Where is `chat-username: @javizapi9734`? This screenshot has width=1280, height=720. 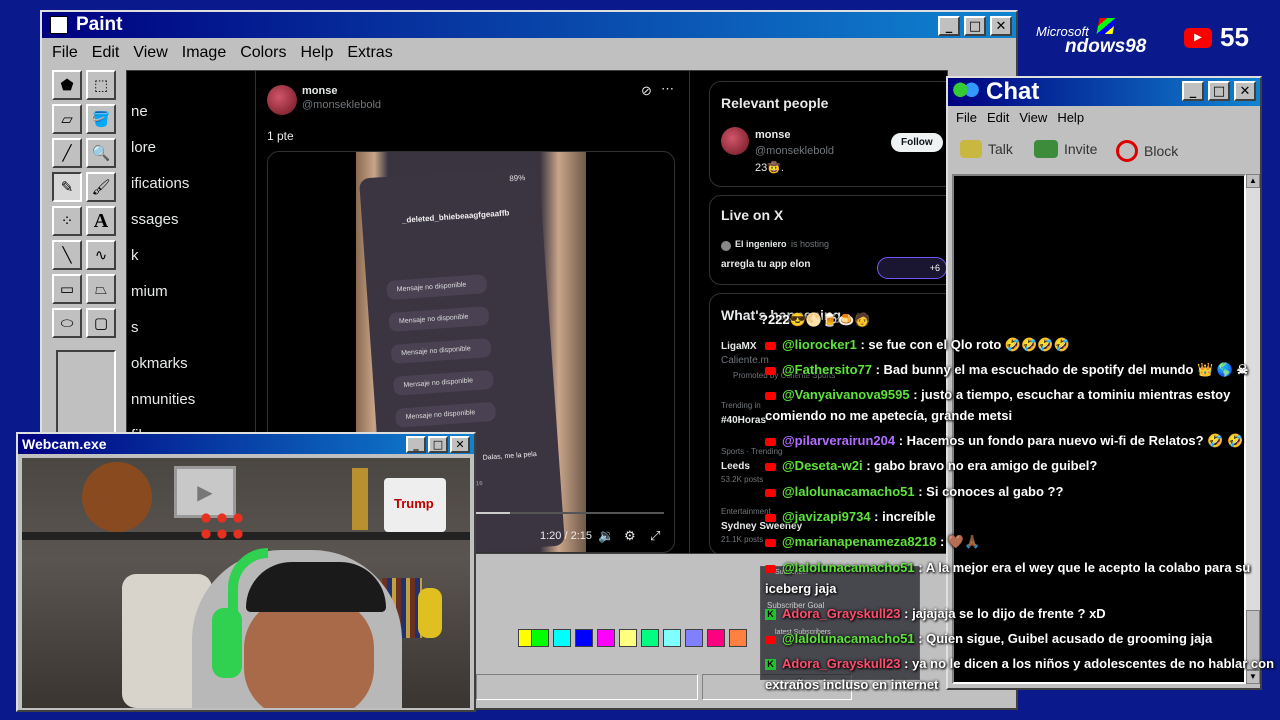 chat-username: @javizapi9734 is located at coordinates (826, 516).